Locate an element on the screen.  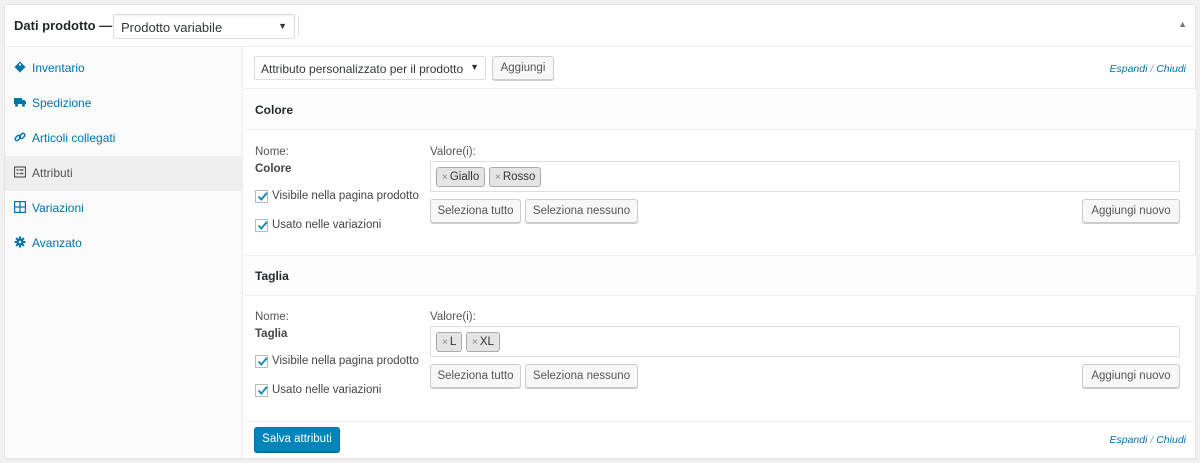
attribute-header-colore: Colore is located at coordinates (720, 110).